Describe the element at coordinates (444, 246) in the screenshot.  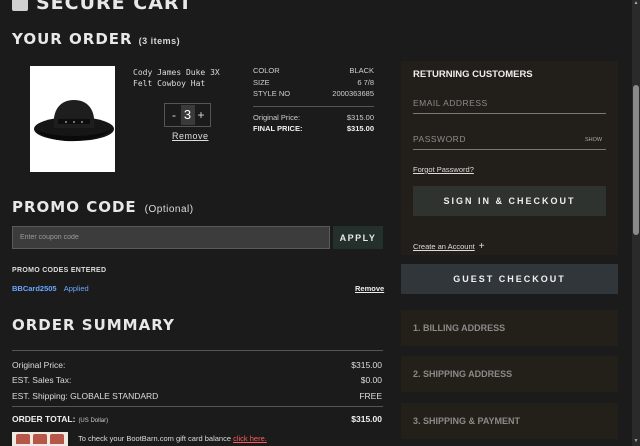
I see `create-account-link: Create an Account` at that location.